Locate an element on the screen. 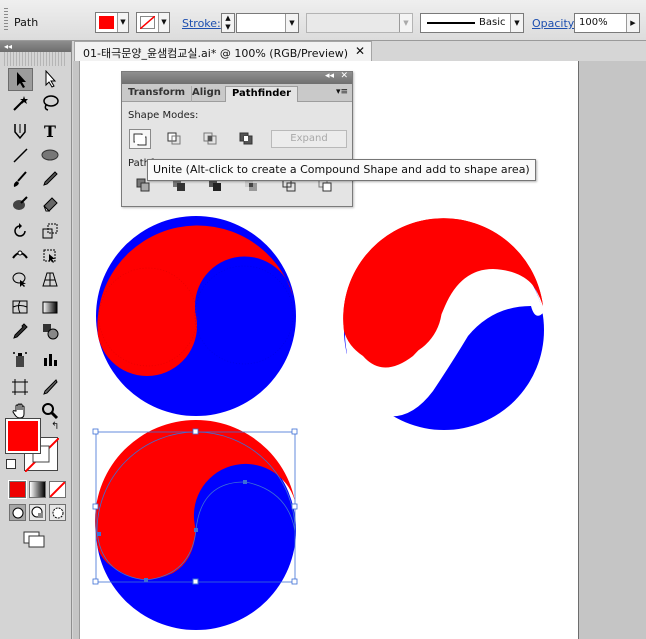 This screenshot has height=639, width=646. unite-button is located at coordinates (140, 139).